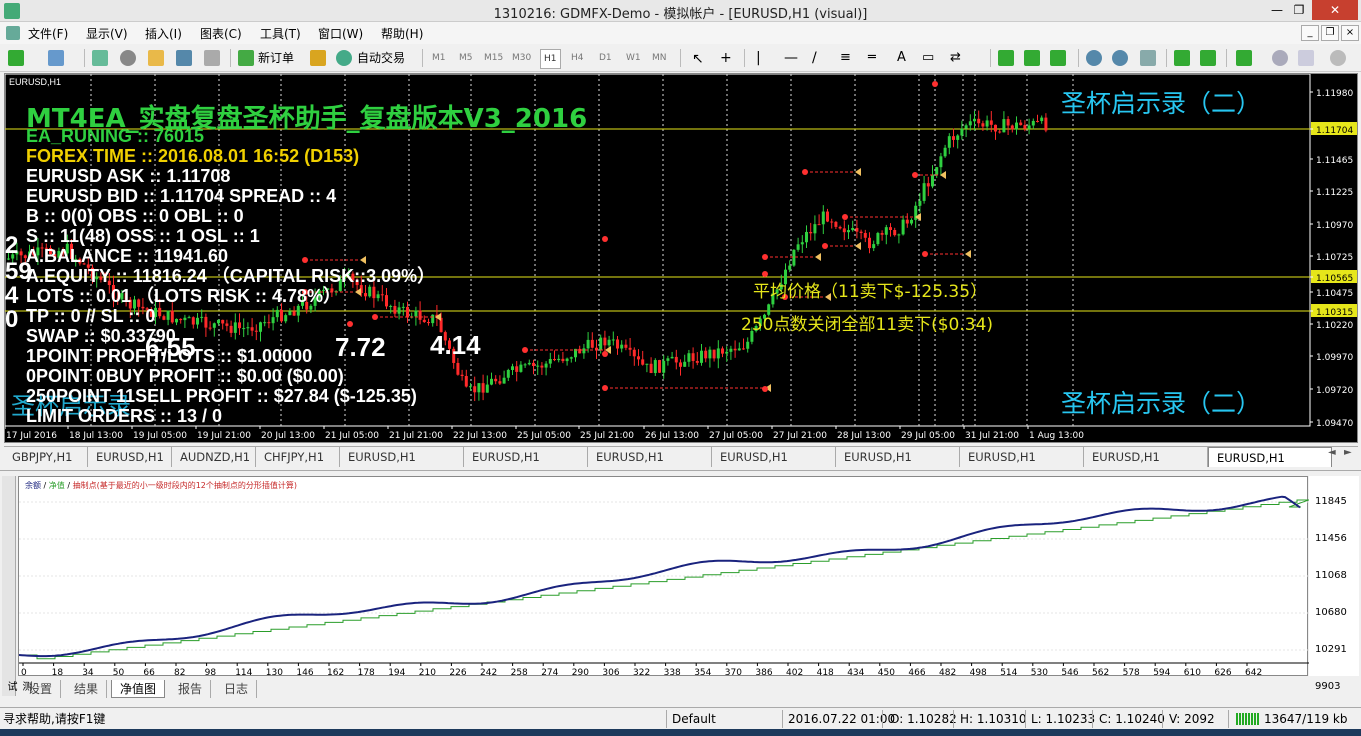 Image resolution: width=1361 pixels, height=736 pixels. What do you see at coordinates (344, 58) in the screenshot?
I see `auto-trading-icon` at bounding box center [344, 58].